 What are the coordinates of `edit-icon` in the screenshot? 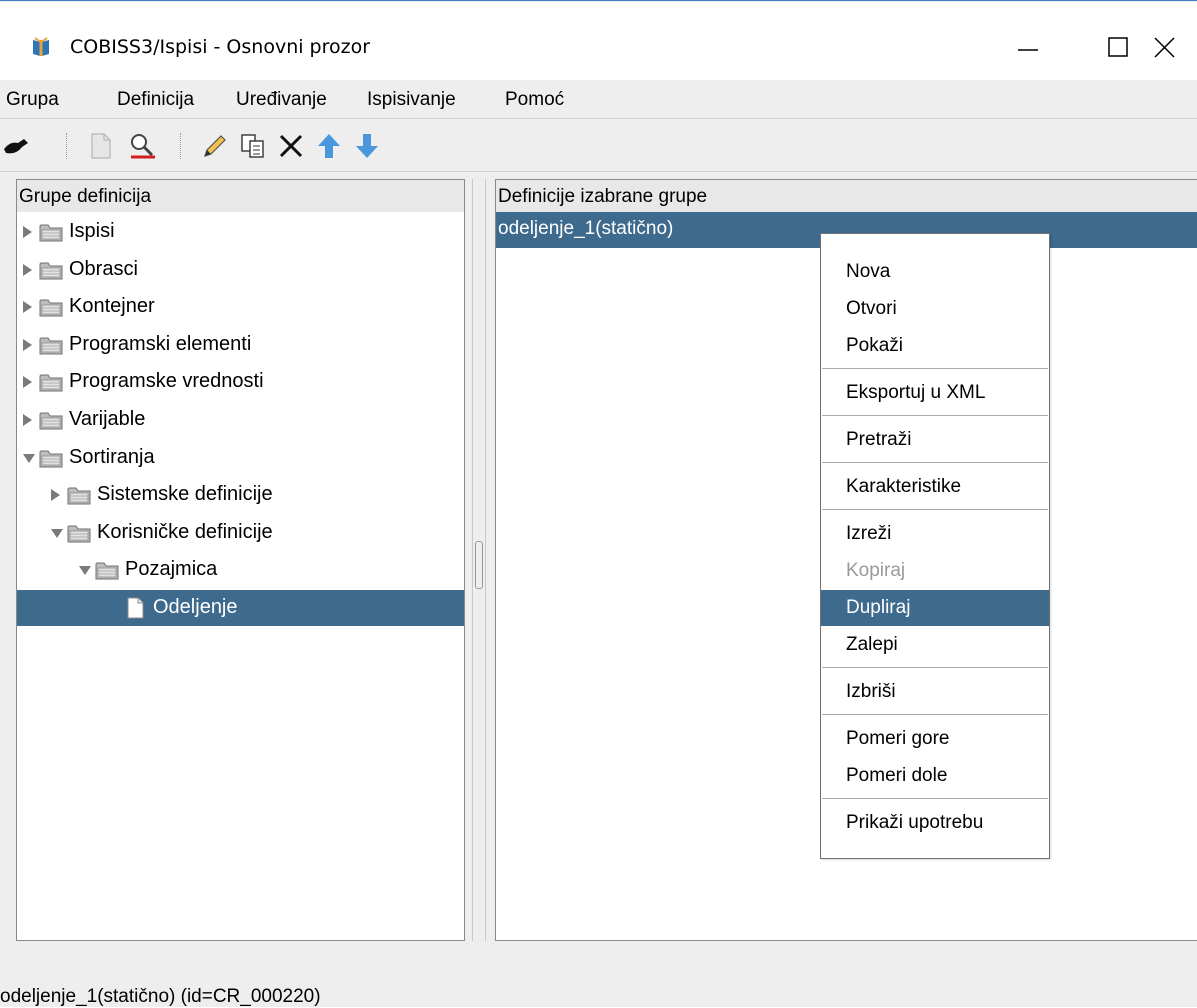 It's located at (215, 146).